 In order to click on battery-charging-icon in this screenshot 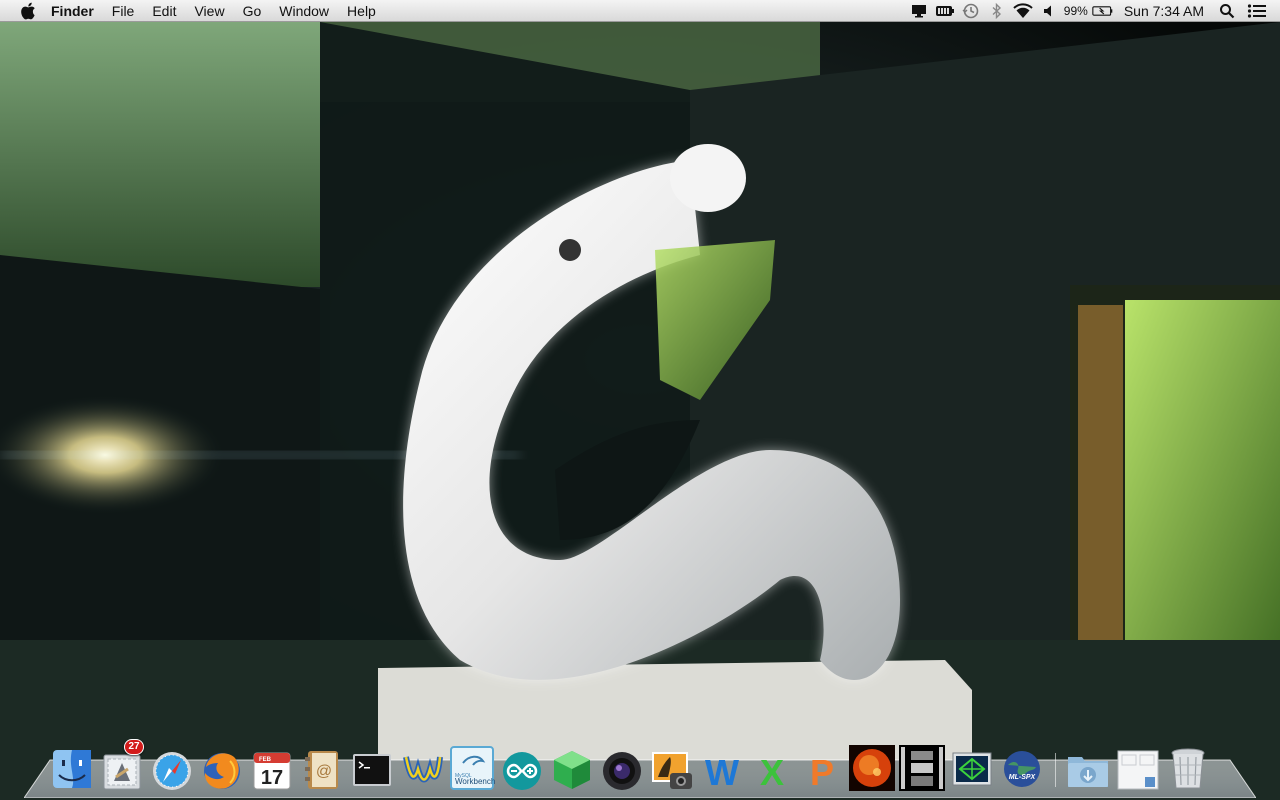, I will do `click(1103, 11)`.